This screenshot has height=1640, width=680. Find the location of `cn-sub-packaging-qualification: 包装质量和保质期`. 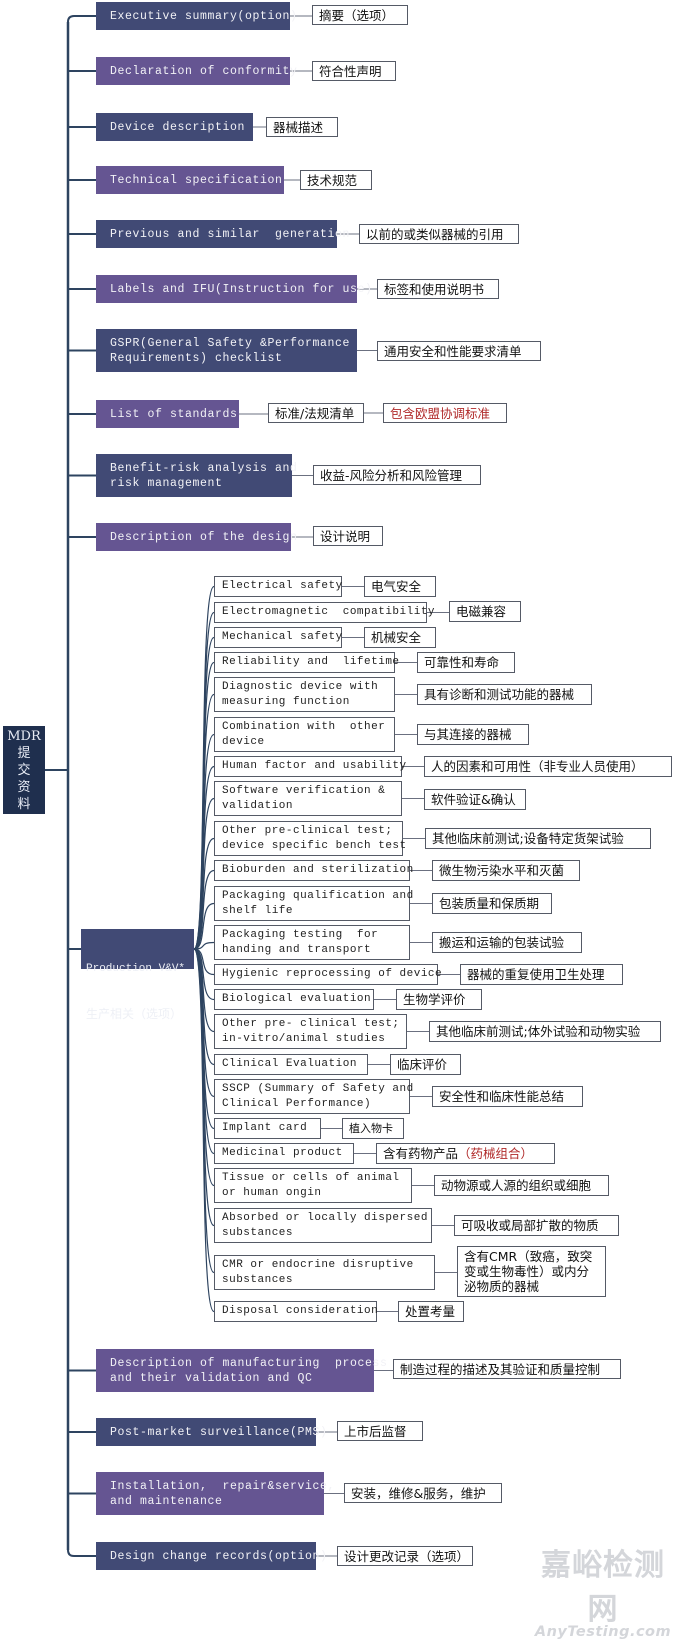

cn-sub-packaging-qualification: 包装质量和保质期 is located at coordinates (492, 903).